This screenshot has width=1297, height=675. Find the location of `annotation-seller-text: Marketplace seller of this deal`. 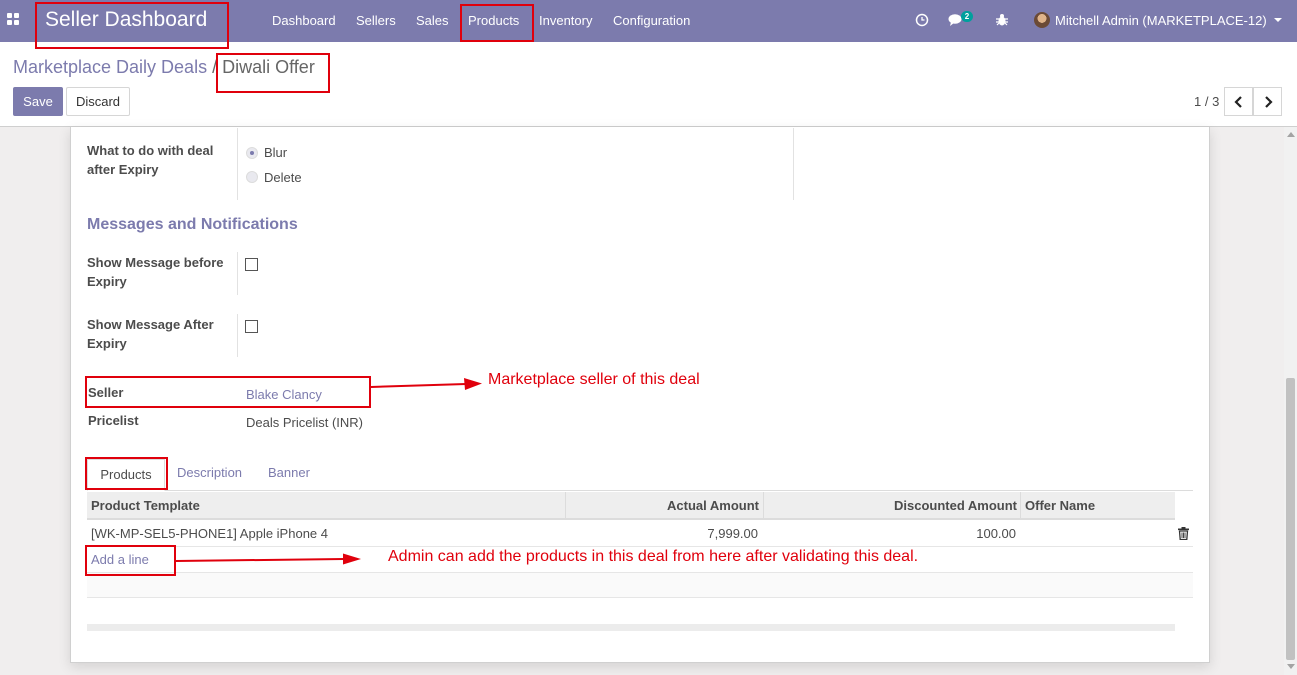

annotation-seller-text: Marketplace seller of this deal is located at coordinates (594, 379).